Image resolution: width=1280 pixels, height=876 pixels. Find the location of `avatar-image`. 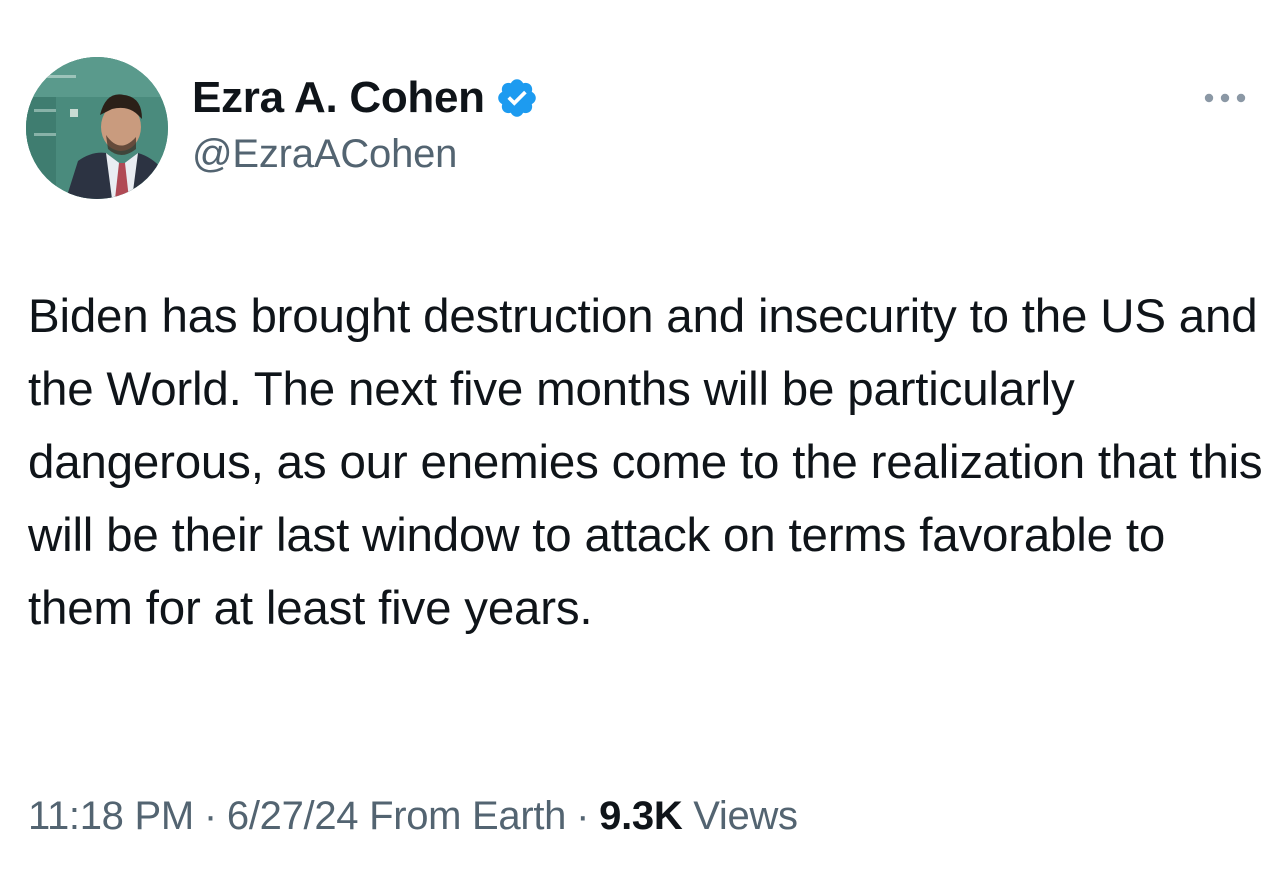

avatar-image is located at coordinates (97, 128).